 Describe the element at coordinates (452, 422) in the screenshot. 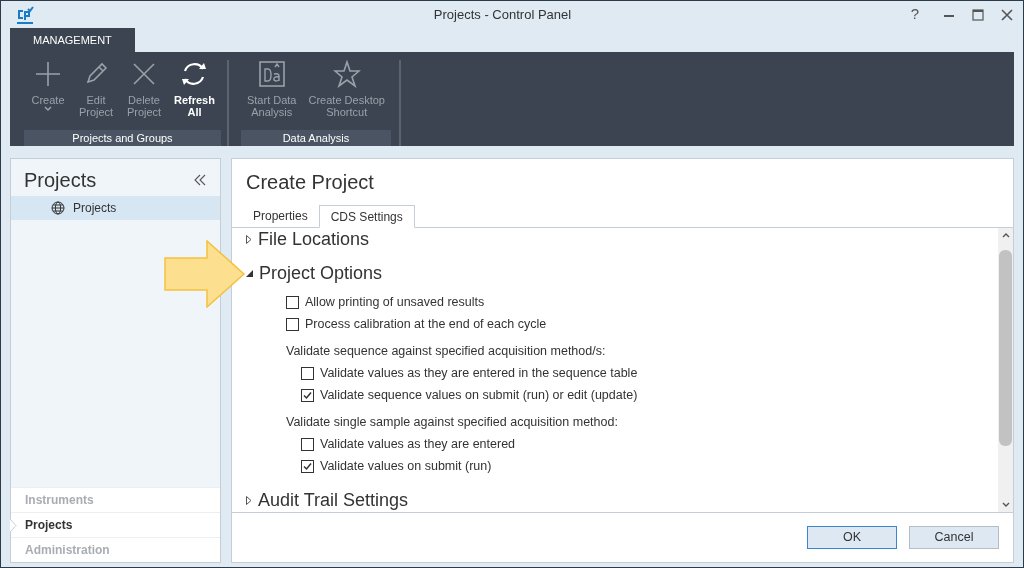

I see `group-label: Validate single sample against specified acquisition method:` at that location.